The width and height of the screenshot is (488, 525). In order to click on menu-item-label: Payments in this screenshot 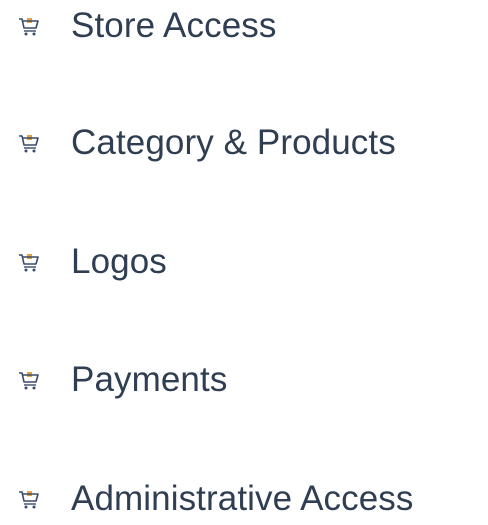, I will do `click(149, 379)`.